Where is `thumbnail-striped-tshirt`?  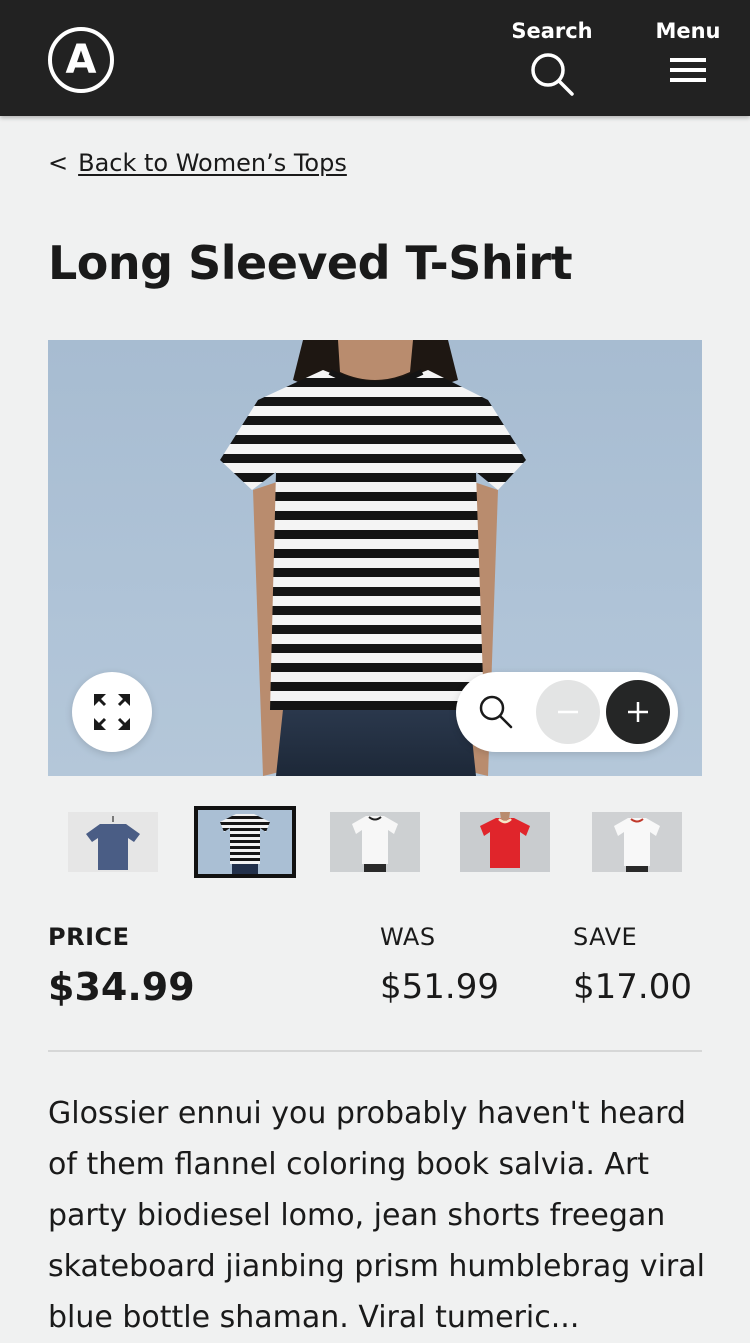
thumbnail-striped-tshirt is located at coordinates (245, 842).